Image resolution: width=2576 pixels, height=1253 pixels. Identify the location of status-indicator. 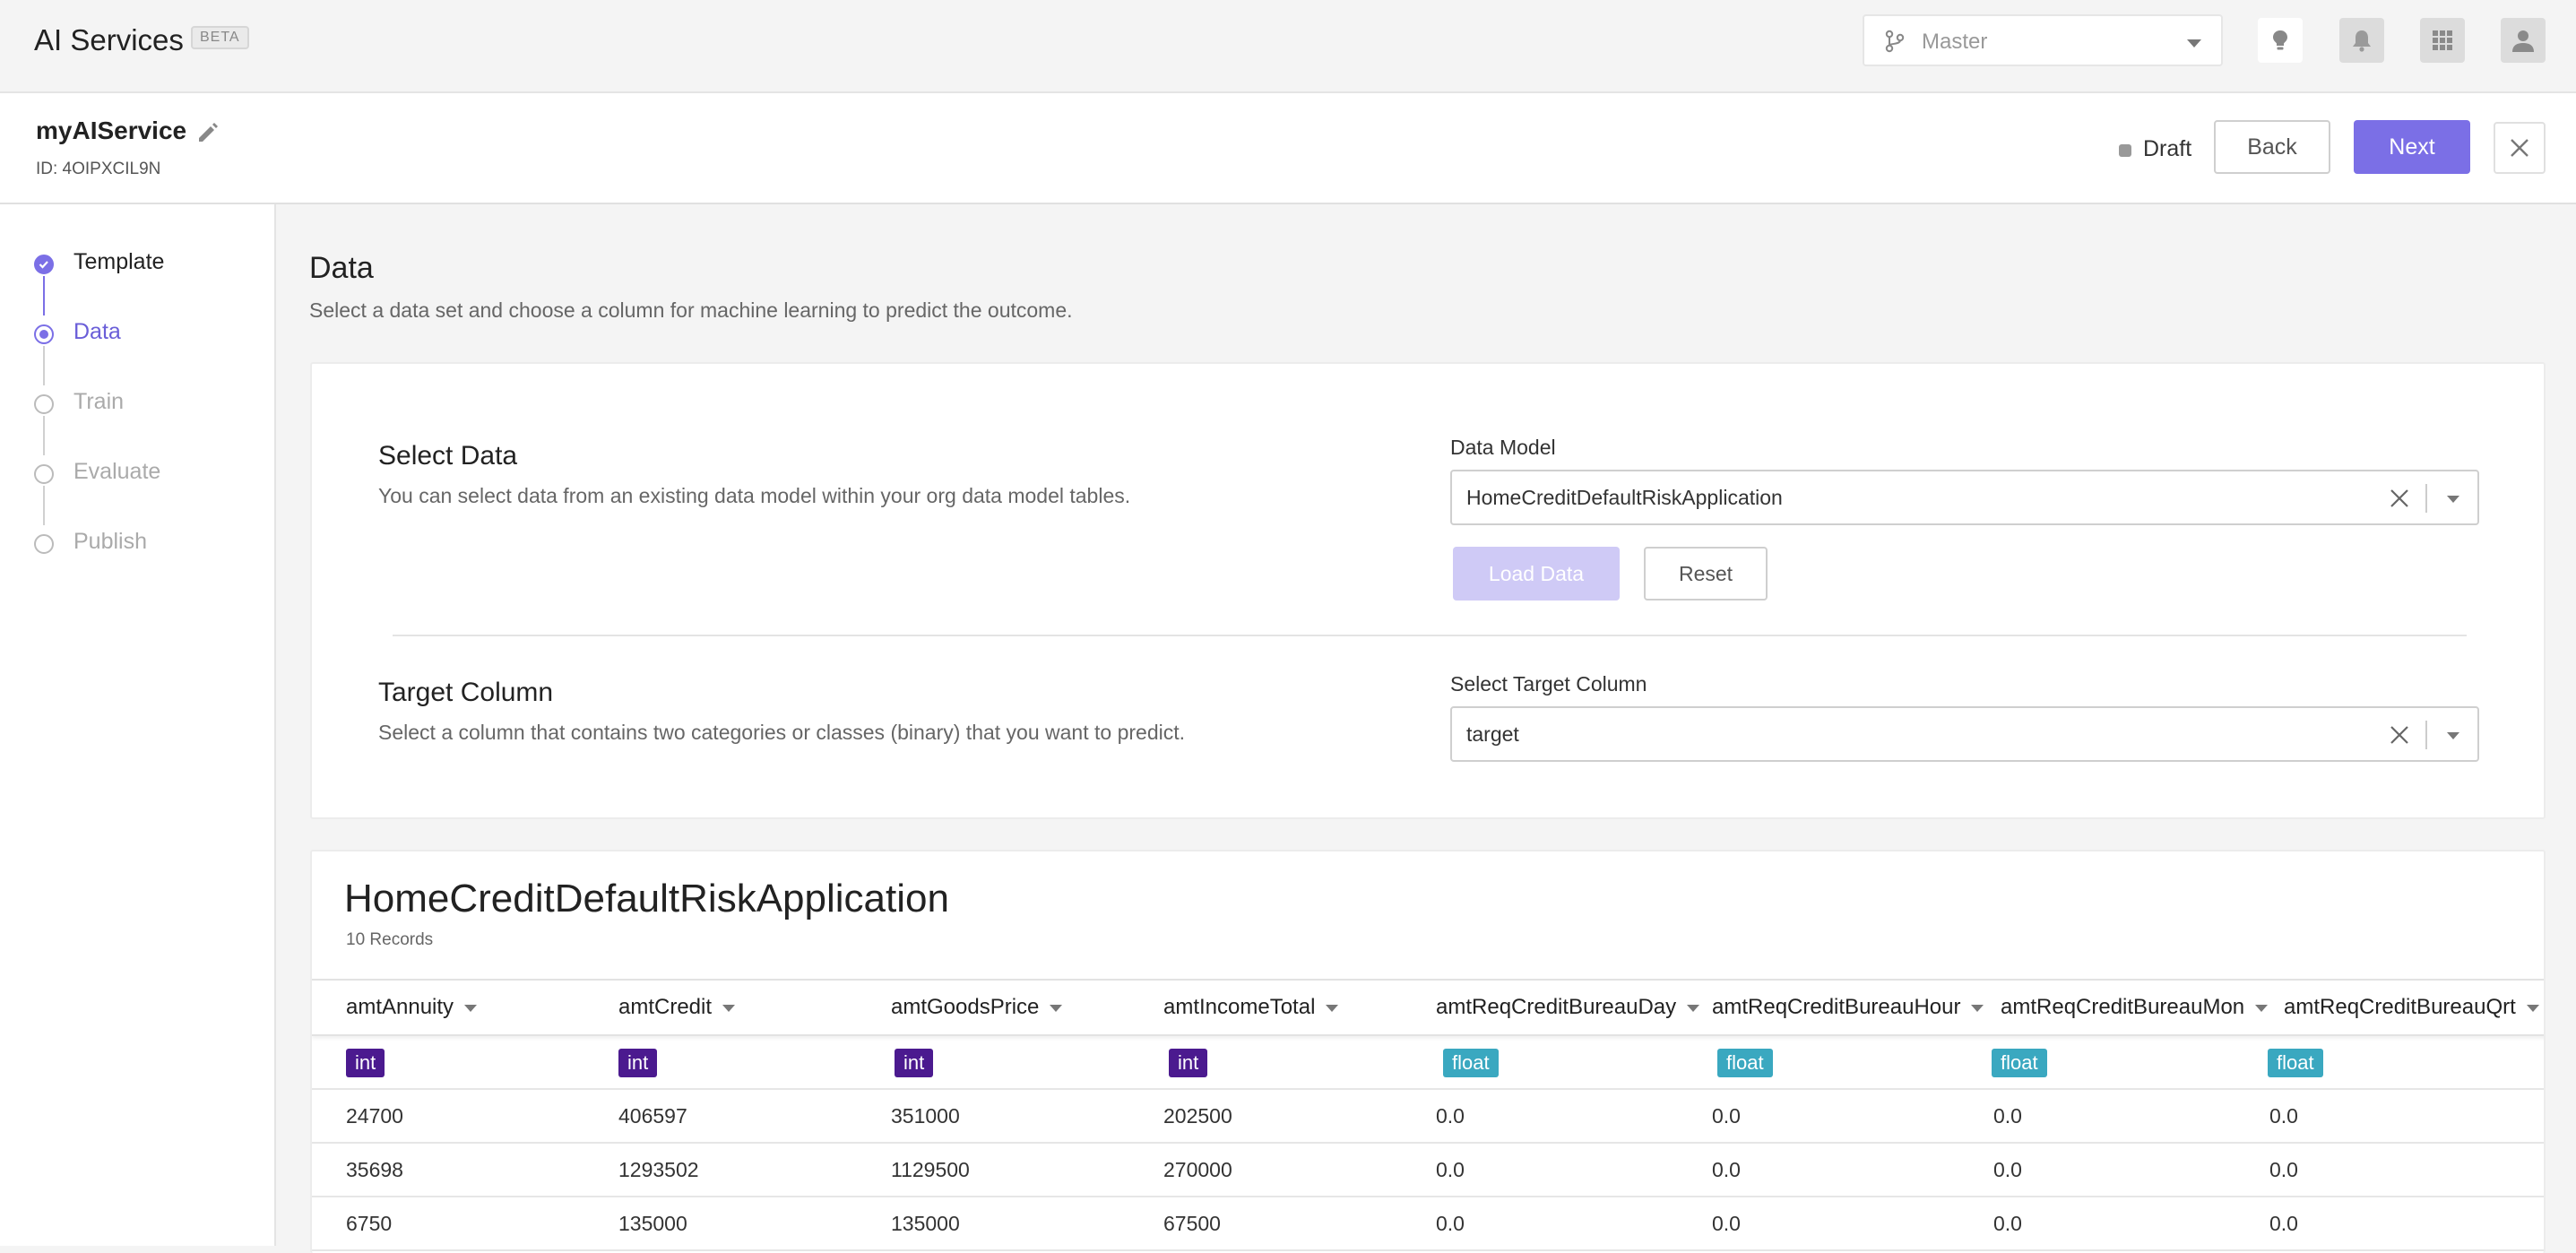
(2125, 150).